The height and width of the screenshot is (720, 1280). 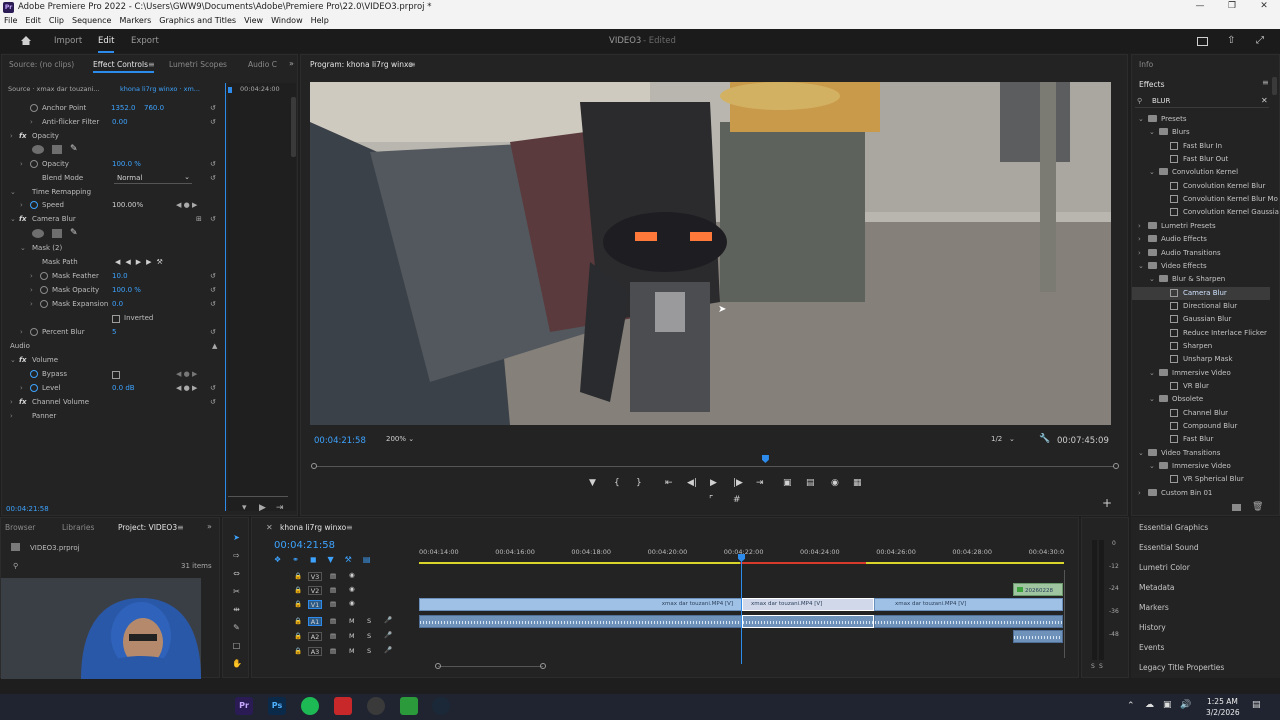 What do you see at coordinates (737, 500) in the screenshot?
I see `grid-icon: #` at bounding box center [737, 500].